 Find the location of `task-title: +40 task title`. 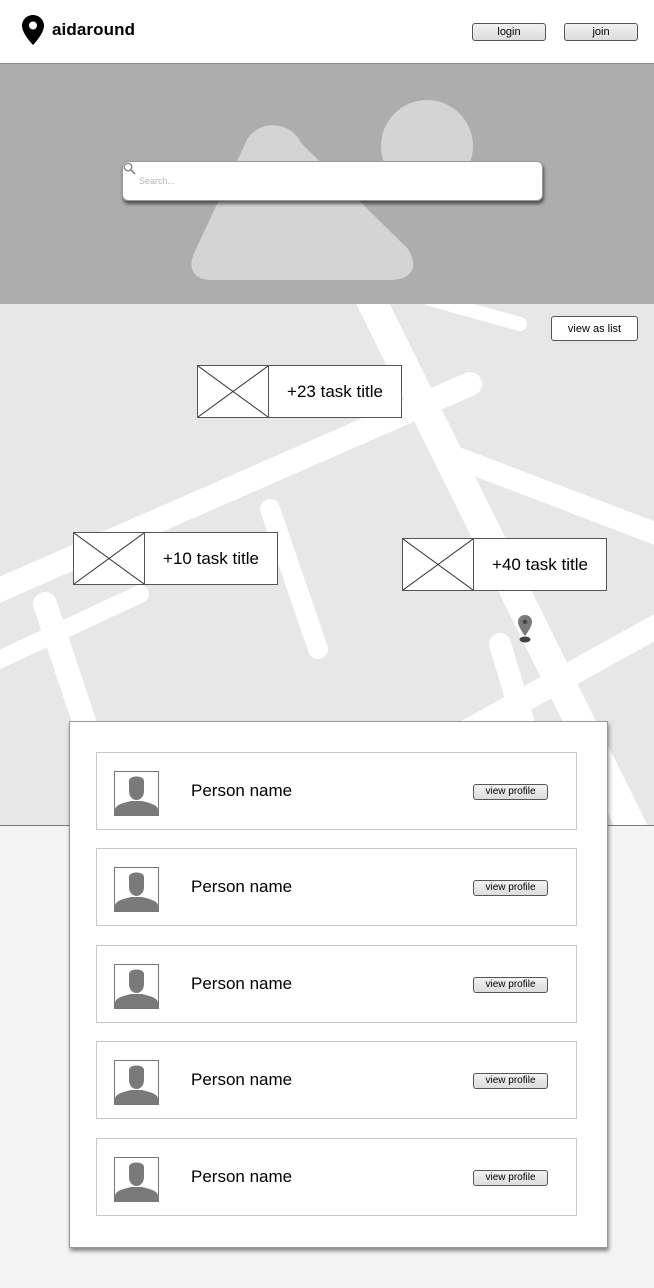

task-title: +40 task title is located at coordinates (539, 564).